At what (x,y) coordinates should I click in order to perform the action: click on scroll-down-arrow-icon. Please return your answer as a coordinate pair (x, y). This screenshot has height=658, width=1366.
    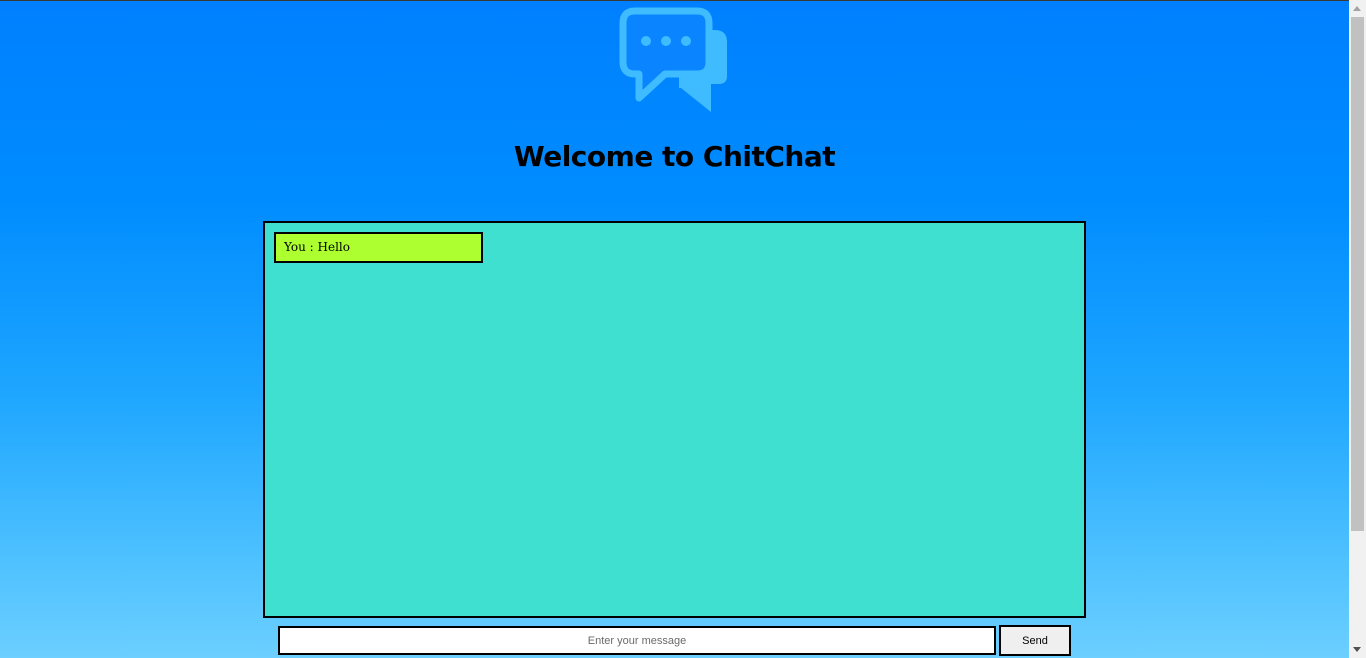
    Looking at the image, I should click on (1357, 649).